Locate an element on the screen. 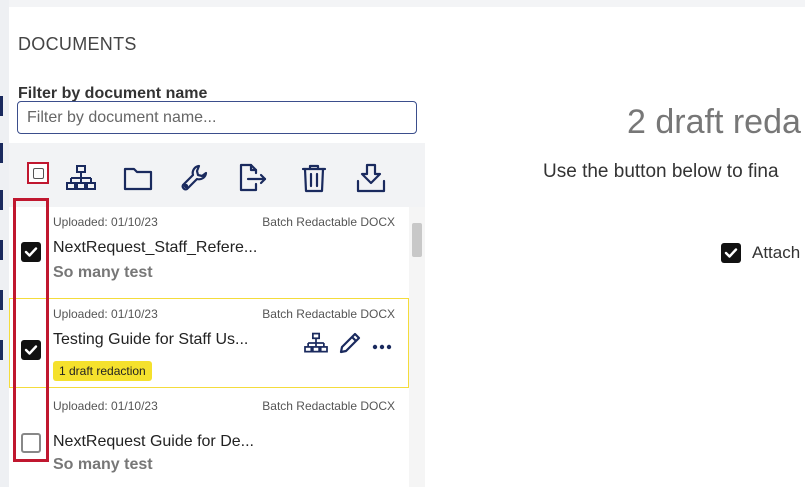 The image size is (805, 487). documents-toolbar is located at coordinates (217, 175).